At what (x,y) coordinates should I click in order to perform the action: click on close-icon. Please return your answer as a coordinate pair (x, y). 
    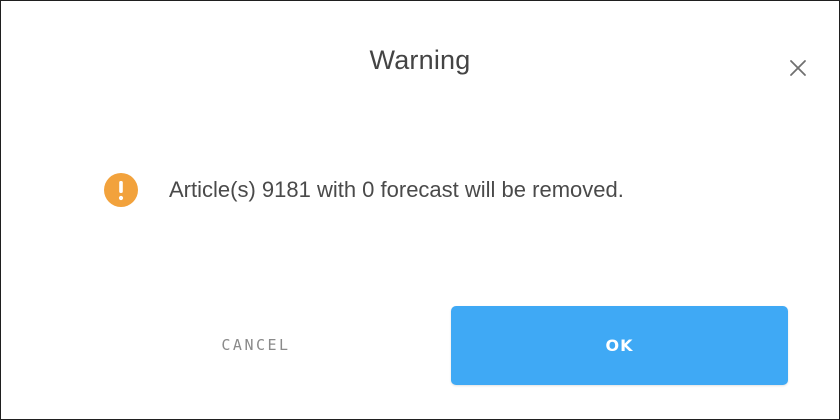
    Looking at the image, I should click on (798, 68).